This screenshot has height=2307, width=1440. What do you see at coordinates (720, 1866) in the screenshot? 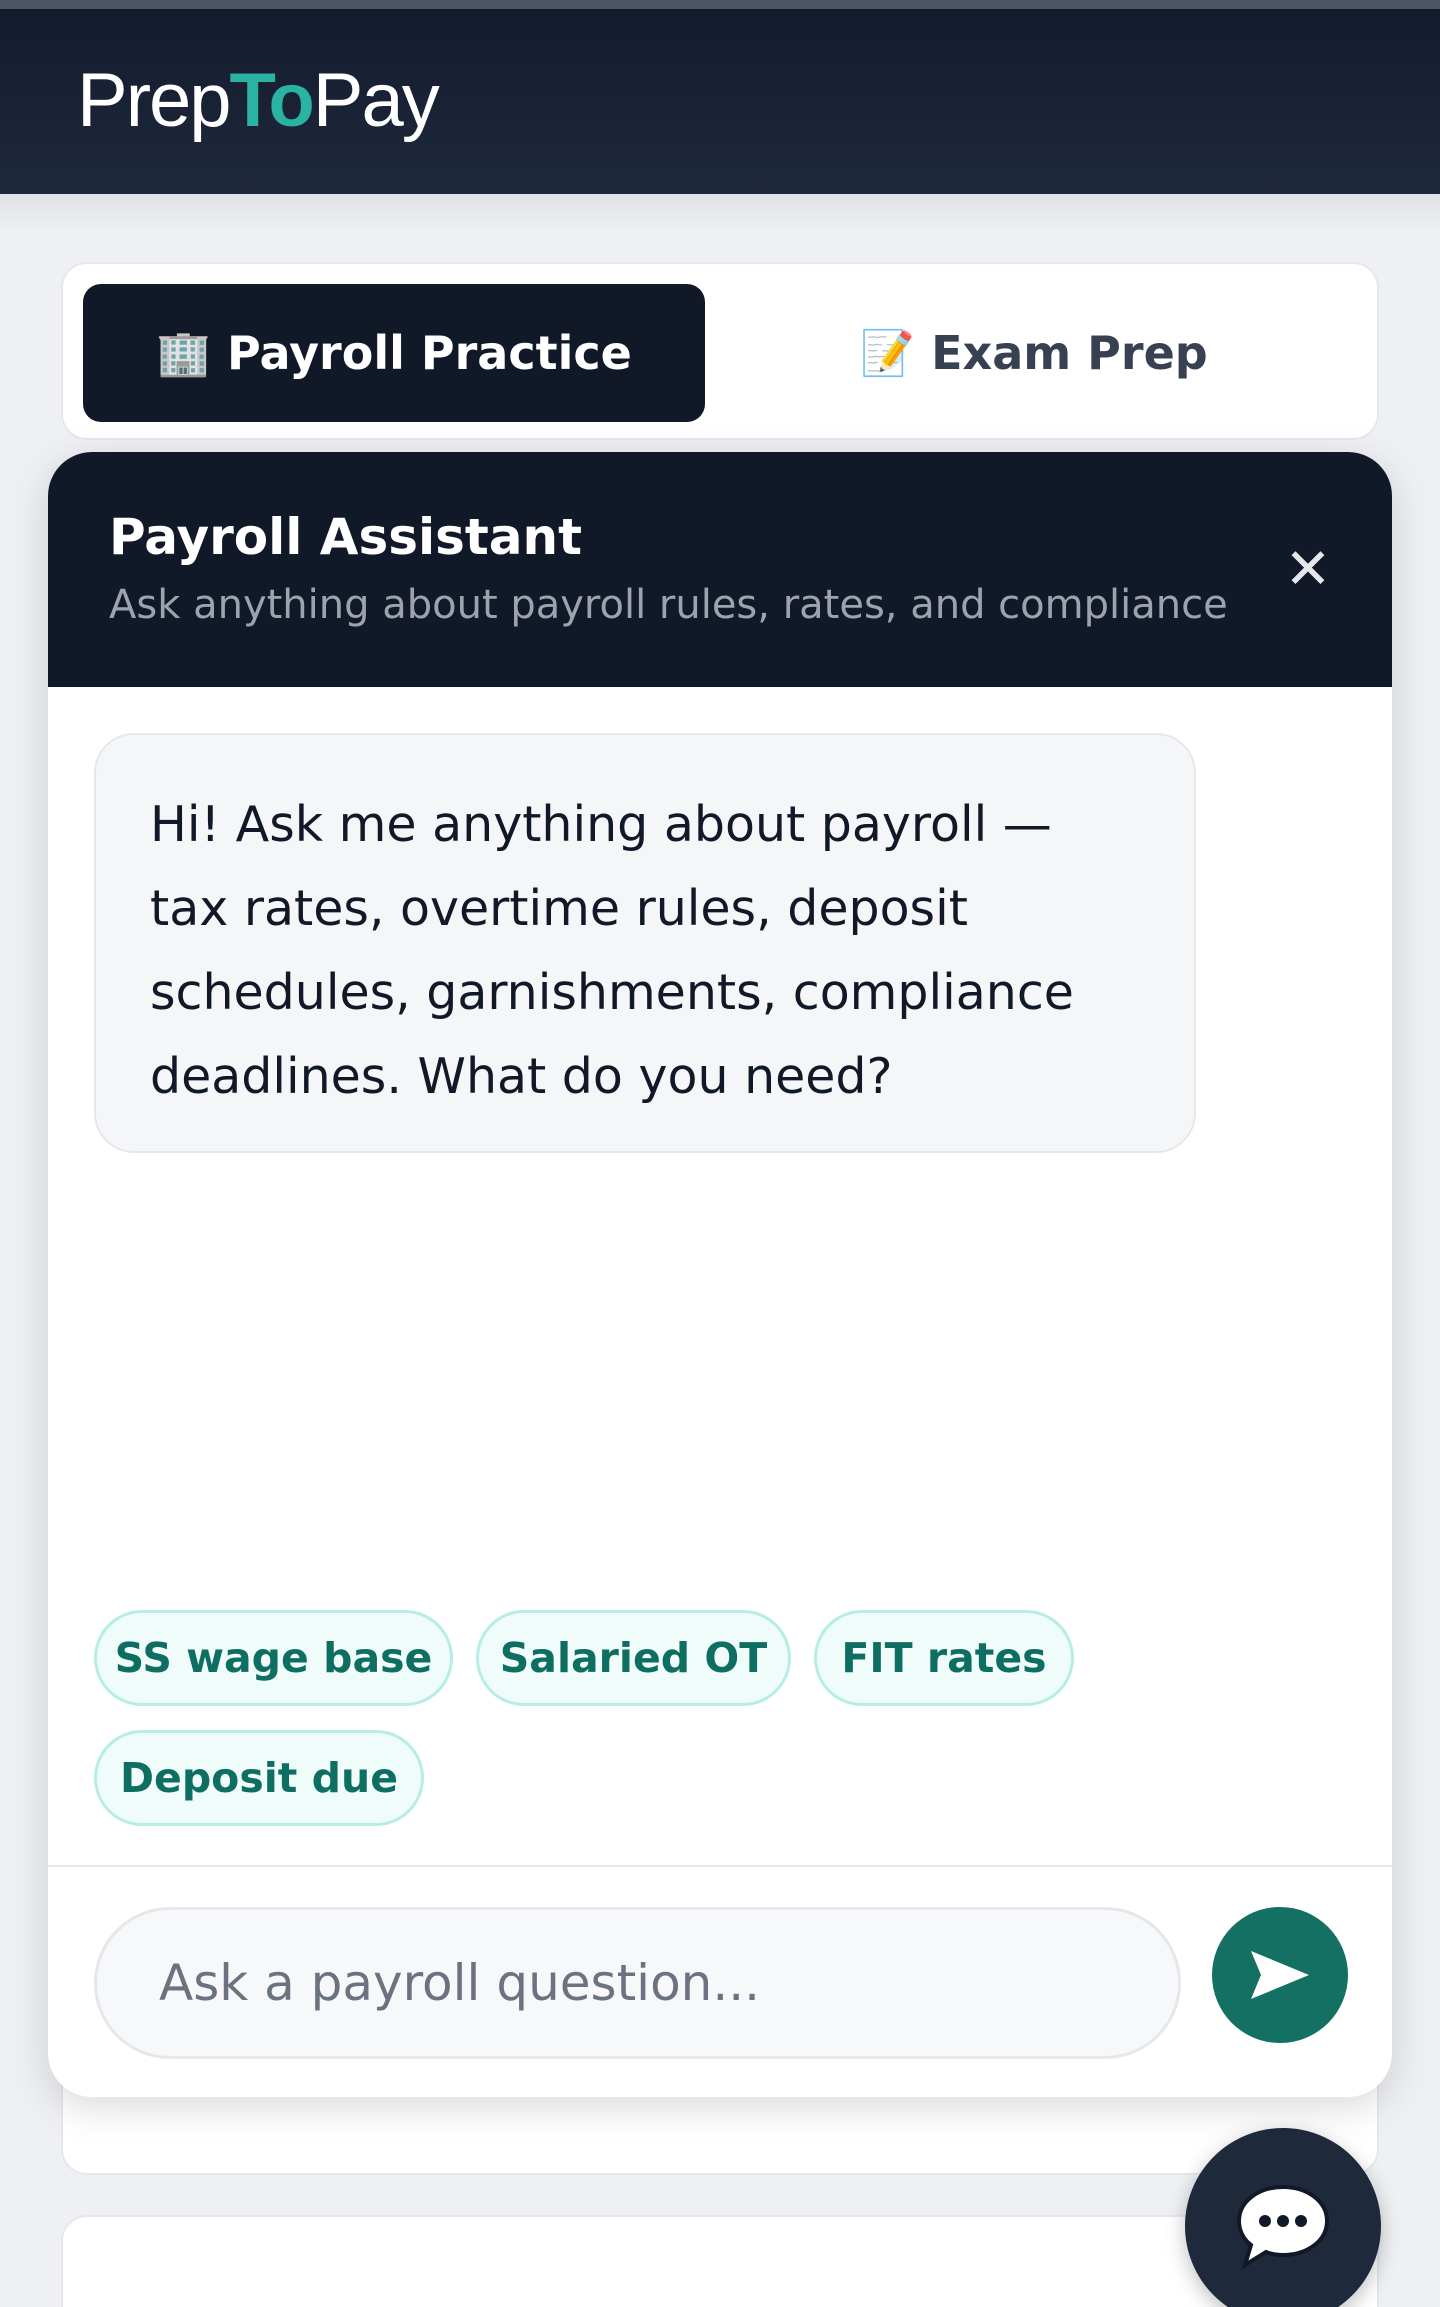
I see `input-divider` at bounding box center [720, 1866].